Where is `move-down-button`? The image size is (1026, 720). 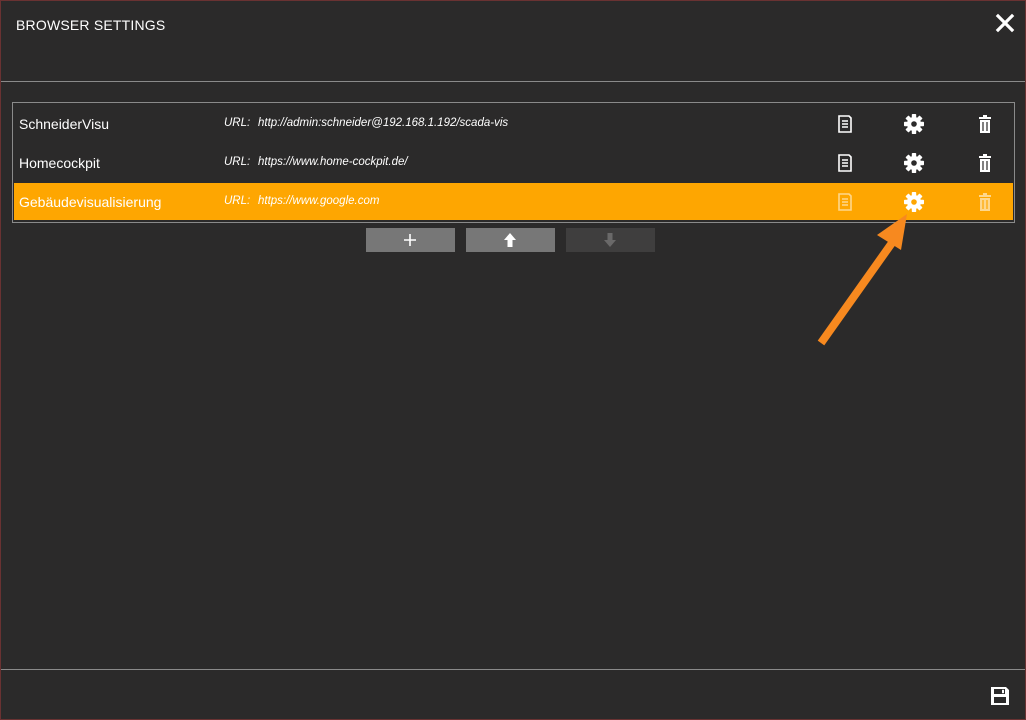
move-down-button is located at coordinates (610, 240).